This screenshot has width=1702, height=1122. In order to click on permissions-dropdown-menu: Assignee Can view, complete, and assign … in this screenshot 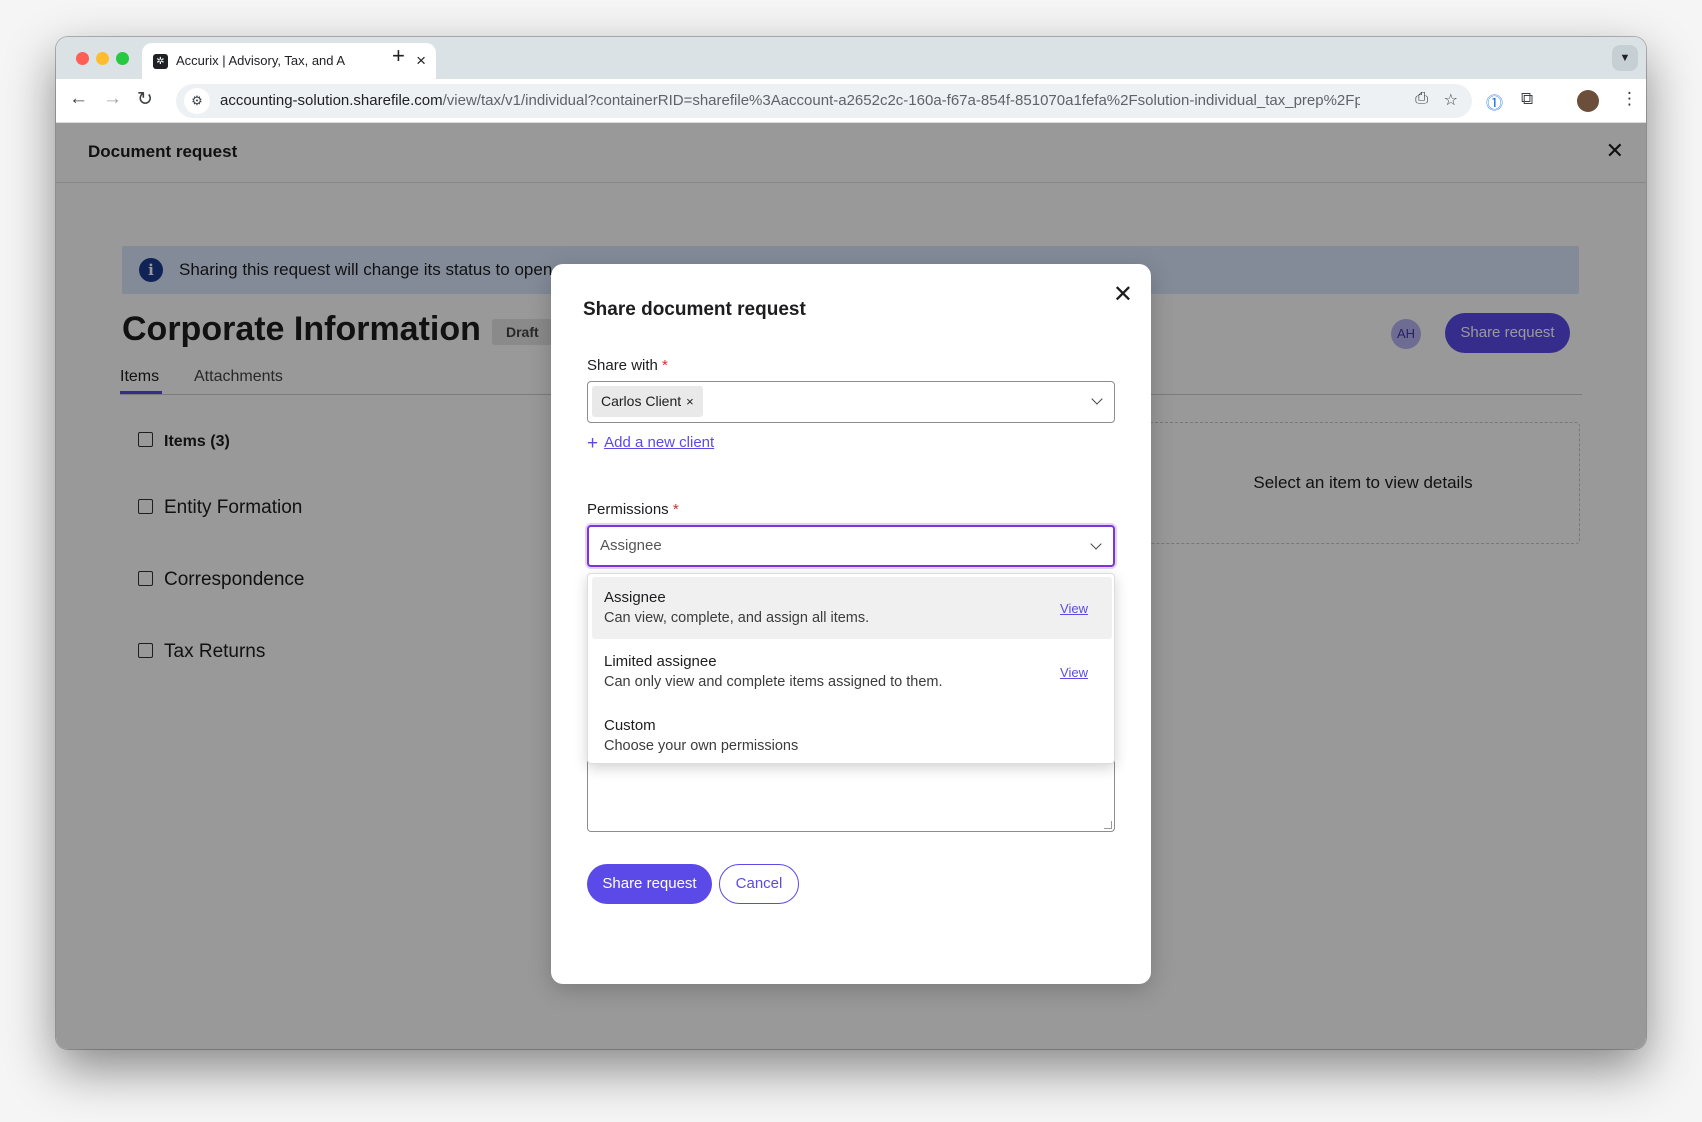, I will do `click(851, 668)`.